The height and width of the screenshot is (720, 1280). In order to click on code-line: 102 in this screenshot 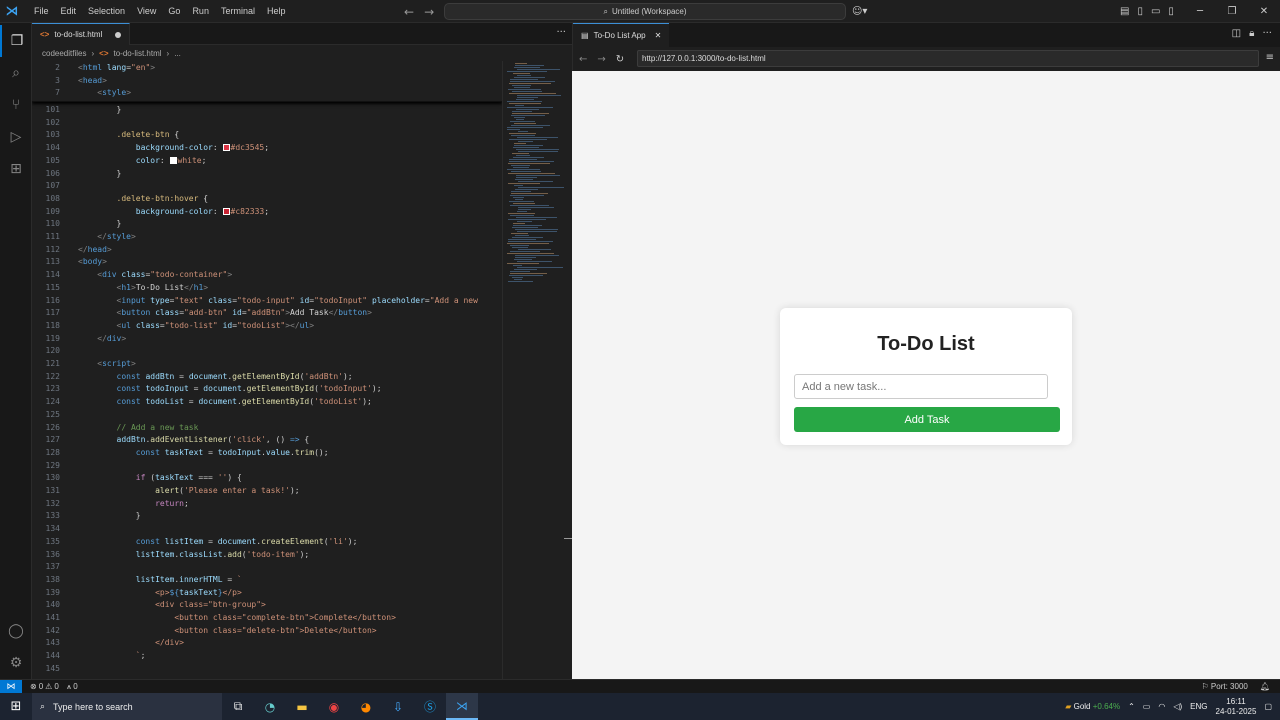, I will do `click(267, 123)`.